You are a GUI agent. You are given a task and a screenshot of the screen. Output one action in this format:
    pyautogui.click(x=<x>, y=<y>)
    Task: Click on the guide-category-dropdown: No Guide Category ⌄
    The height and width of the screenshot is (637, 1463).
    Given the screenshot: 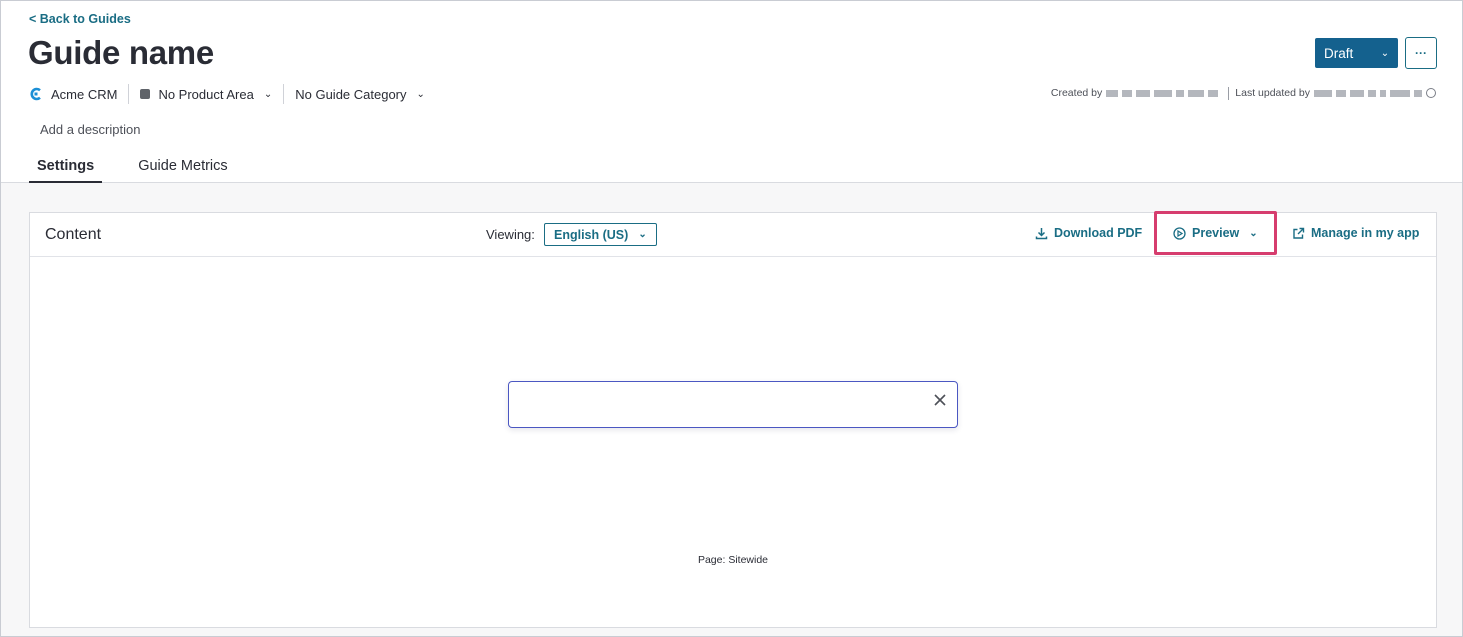 What is the action you would take?
    pyautogui.click(x=360, y=94)
    